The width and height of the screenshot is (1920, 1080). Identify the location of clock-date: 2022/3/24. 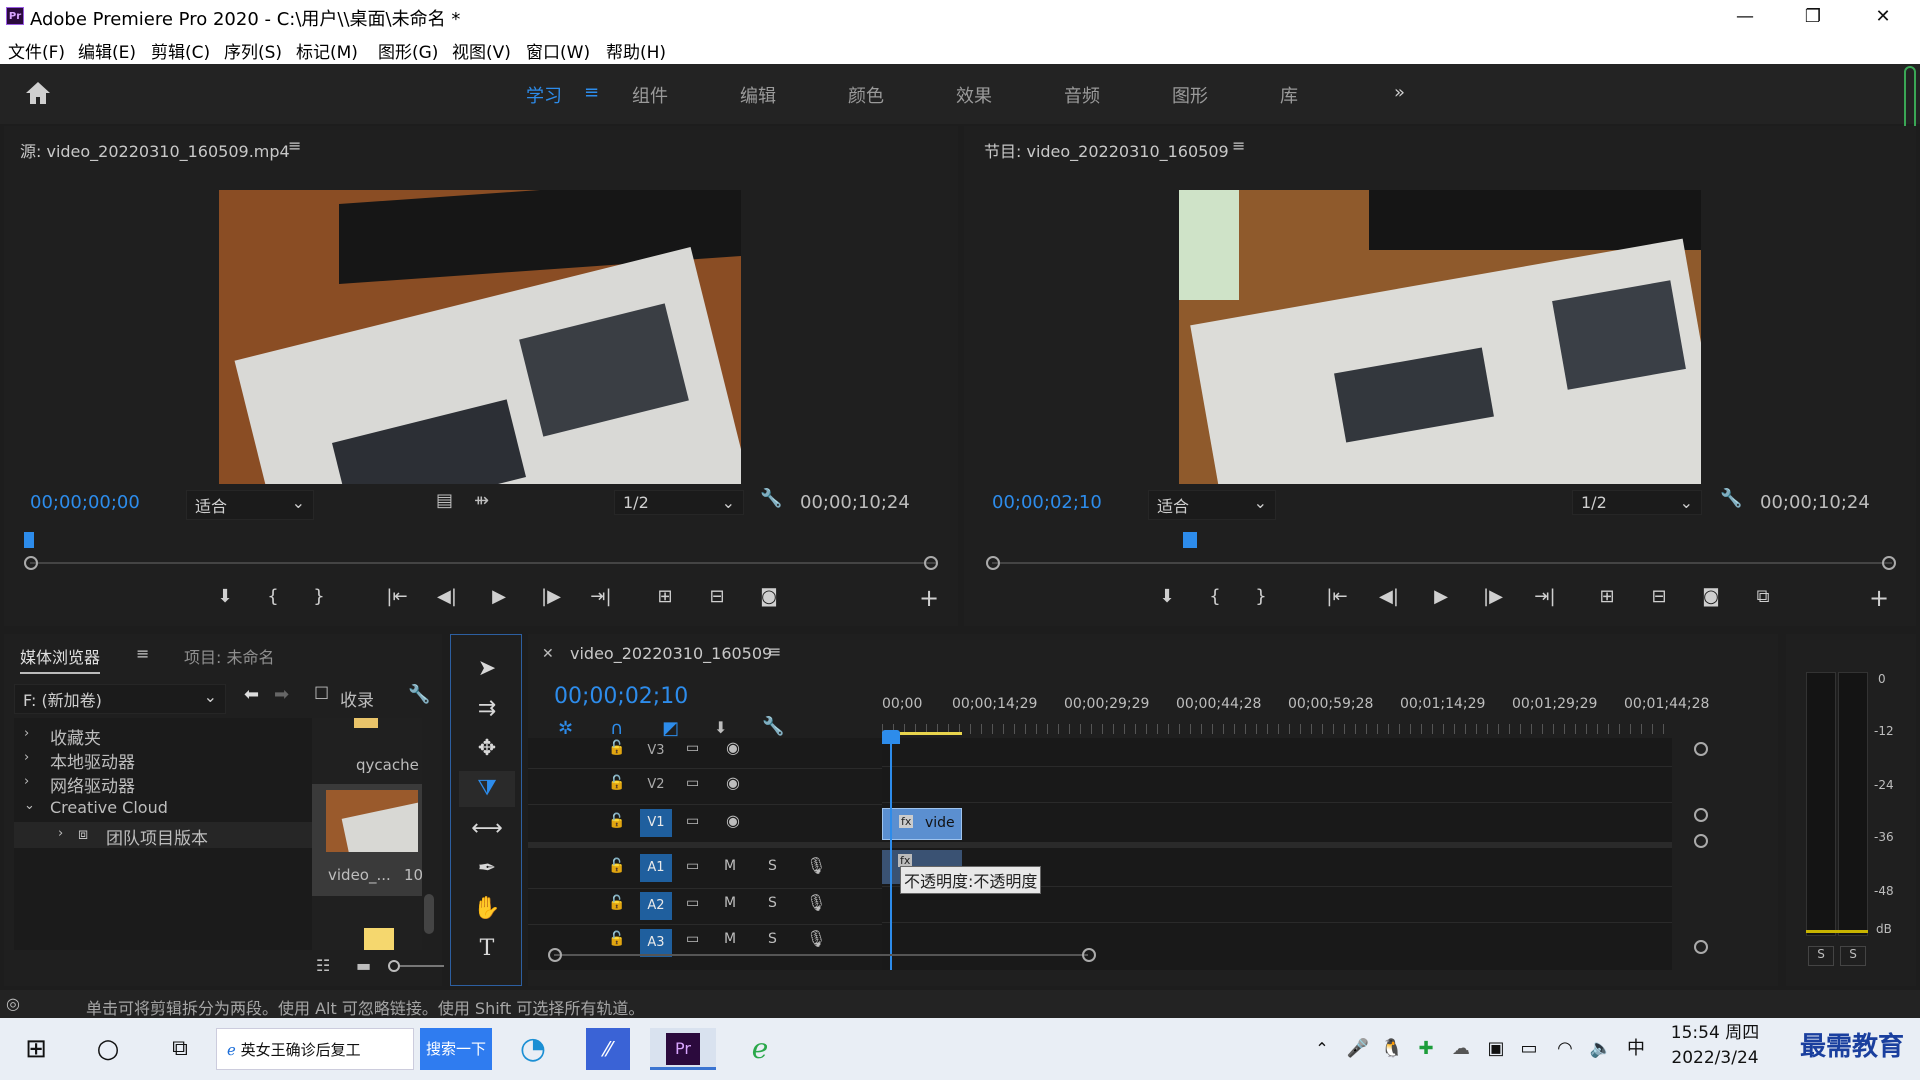
(1715, 1058).